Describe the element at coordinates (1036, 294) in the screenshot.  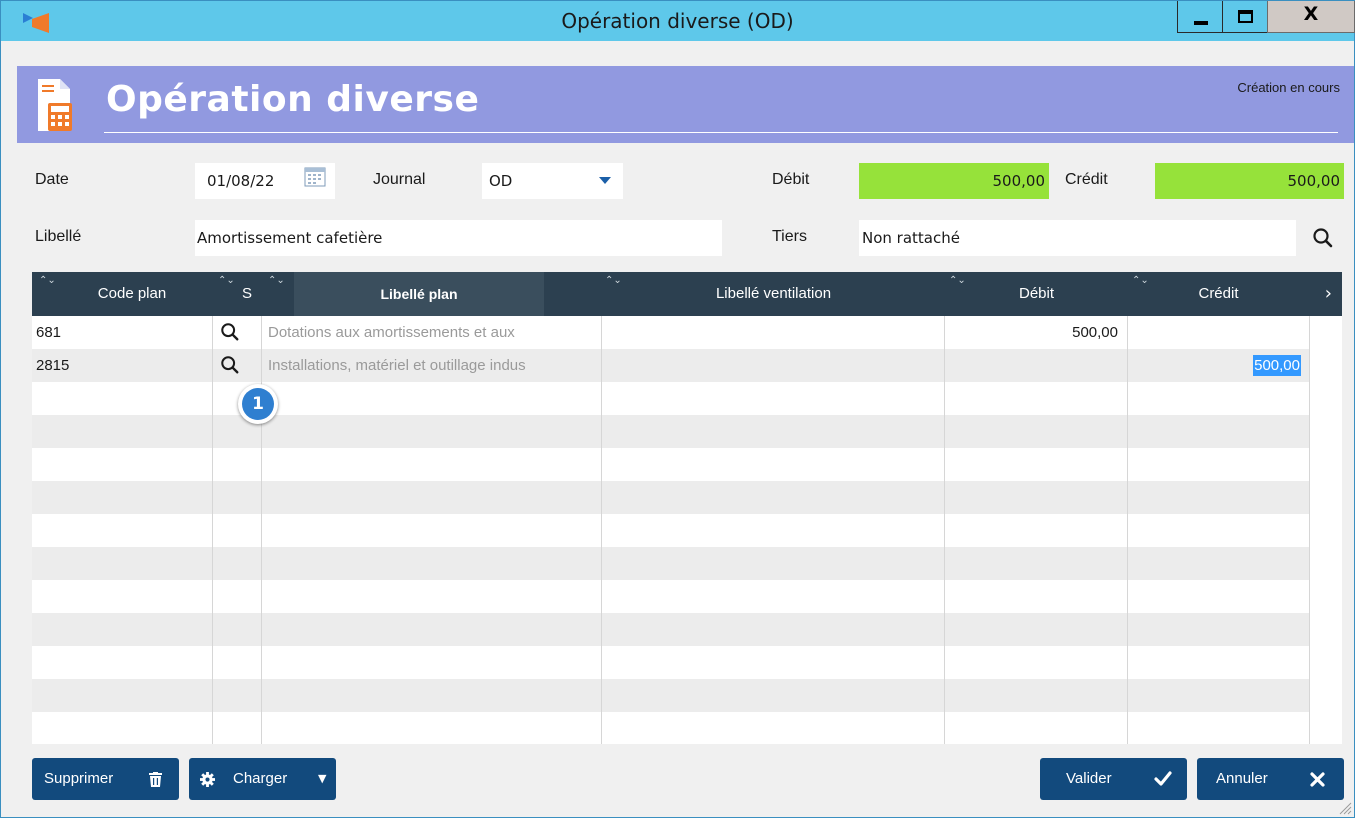
I see `column-header-debit: Débit` at that location.